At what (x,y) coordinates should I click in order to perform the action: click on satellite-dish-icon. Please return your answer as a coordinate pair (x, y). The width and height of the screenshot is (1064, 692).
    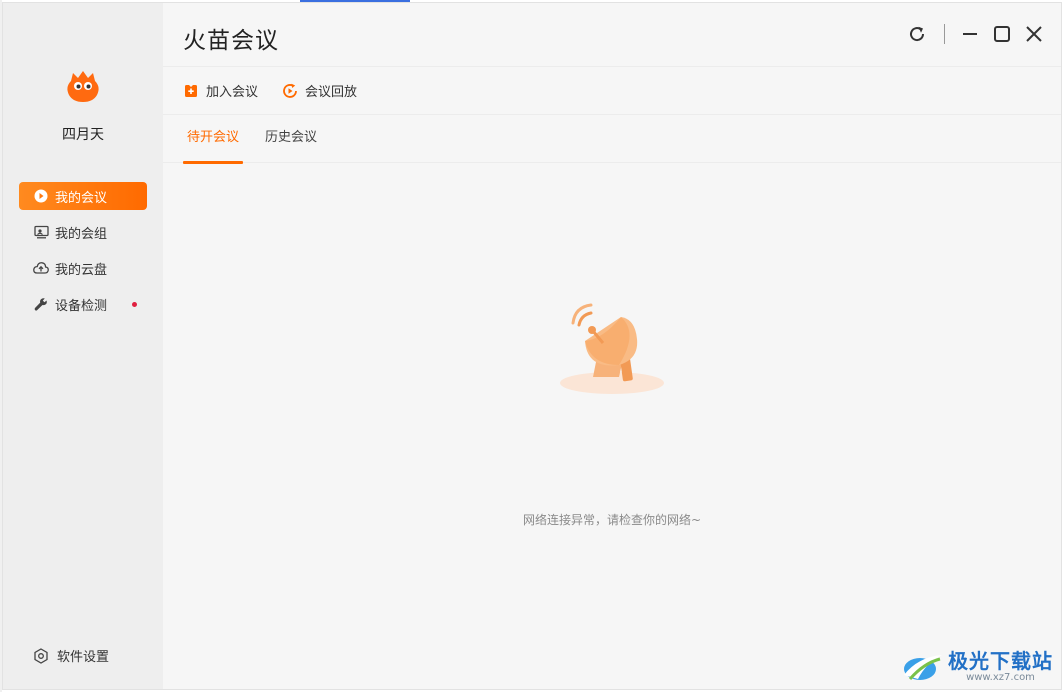
    Looking at the image, I should click on (612, 348).